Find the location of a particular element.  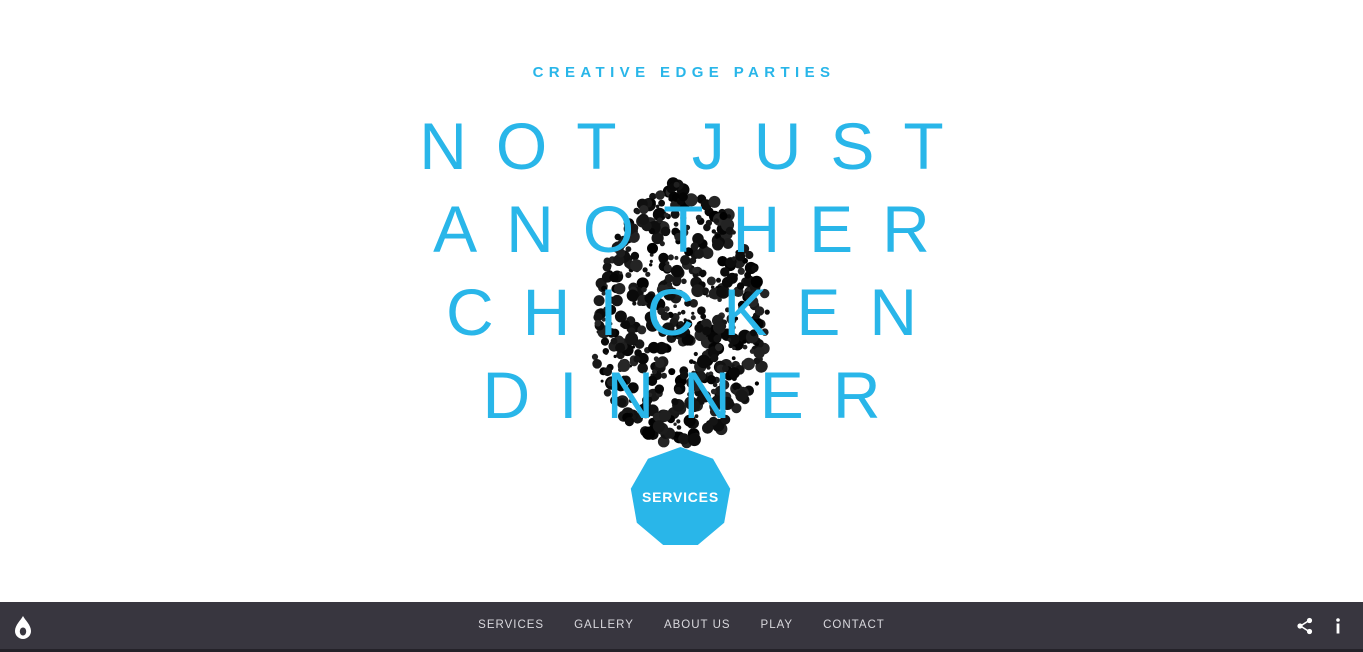

main-nav: SERVICES GALLERY ABOUT US PLAY CONTACT is located at coordinates (681, 625).